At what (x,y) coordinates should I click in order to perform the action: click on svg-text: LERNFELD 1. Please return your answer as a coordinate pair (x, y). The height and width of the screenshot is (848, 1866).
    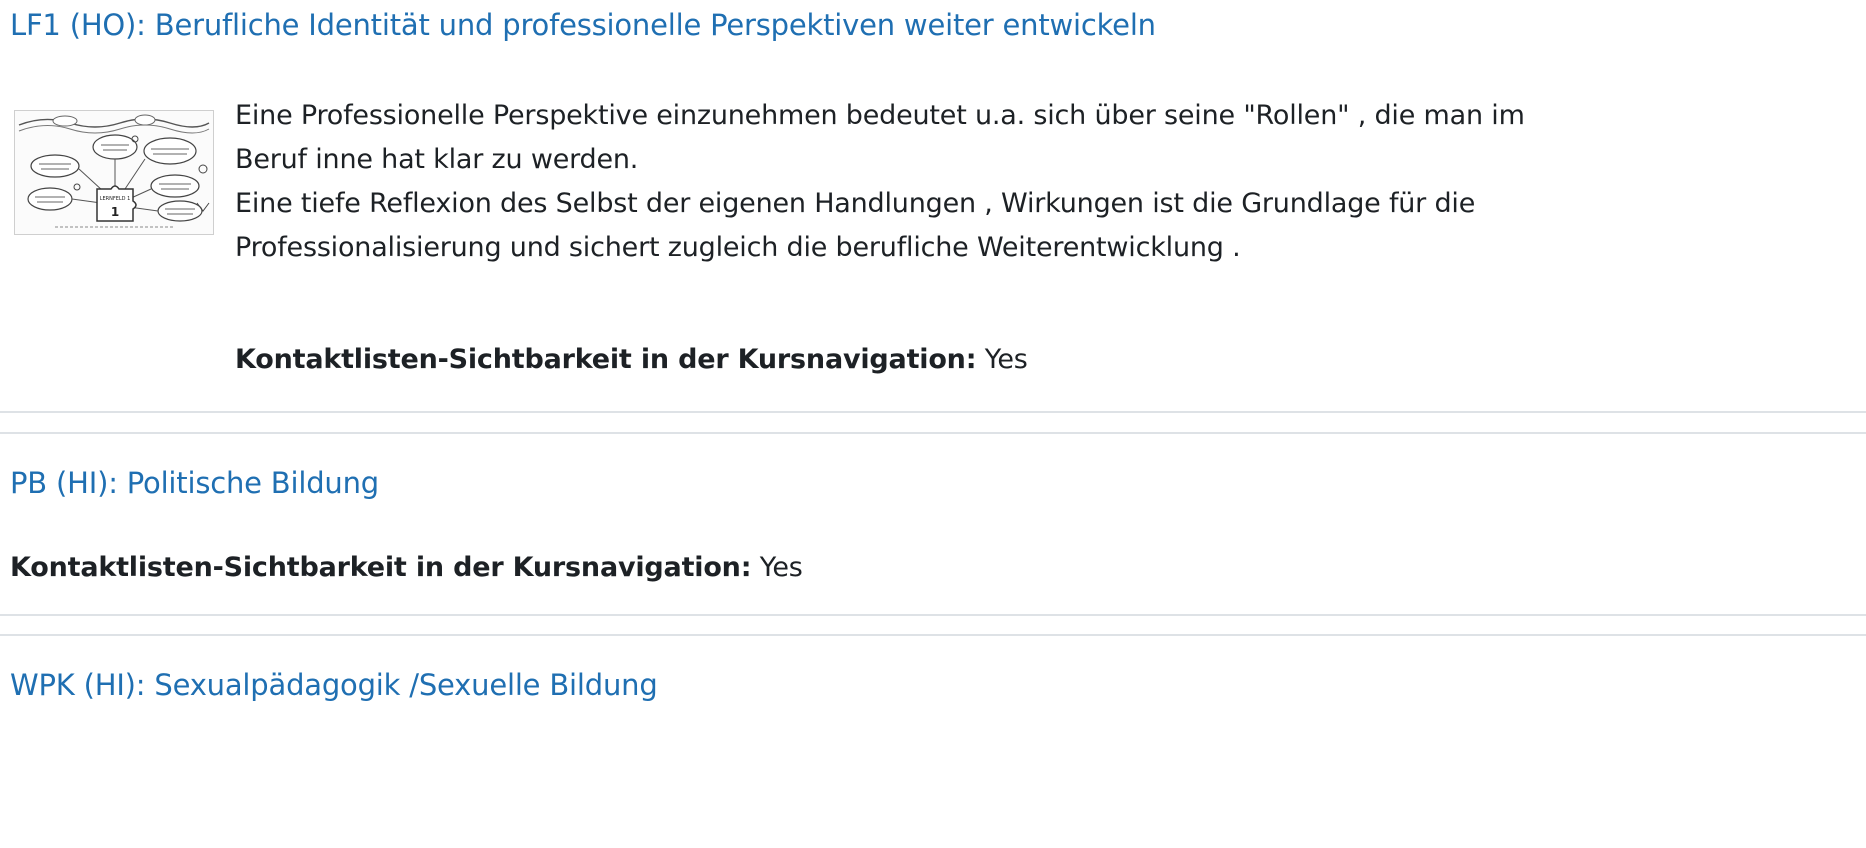
    Looking at the image, I should click on (115, 199).